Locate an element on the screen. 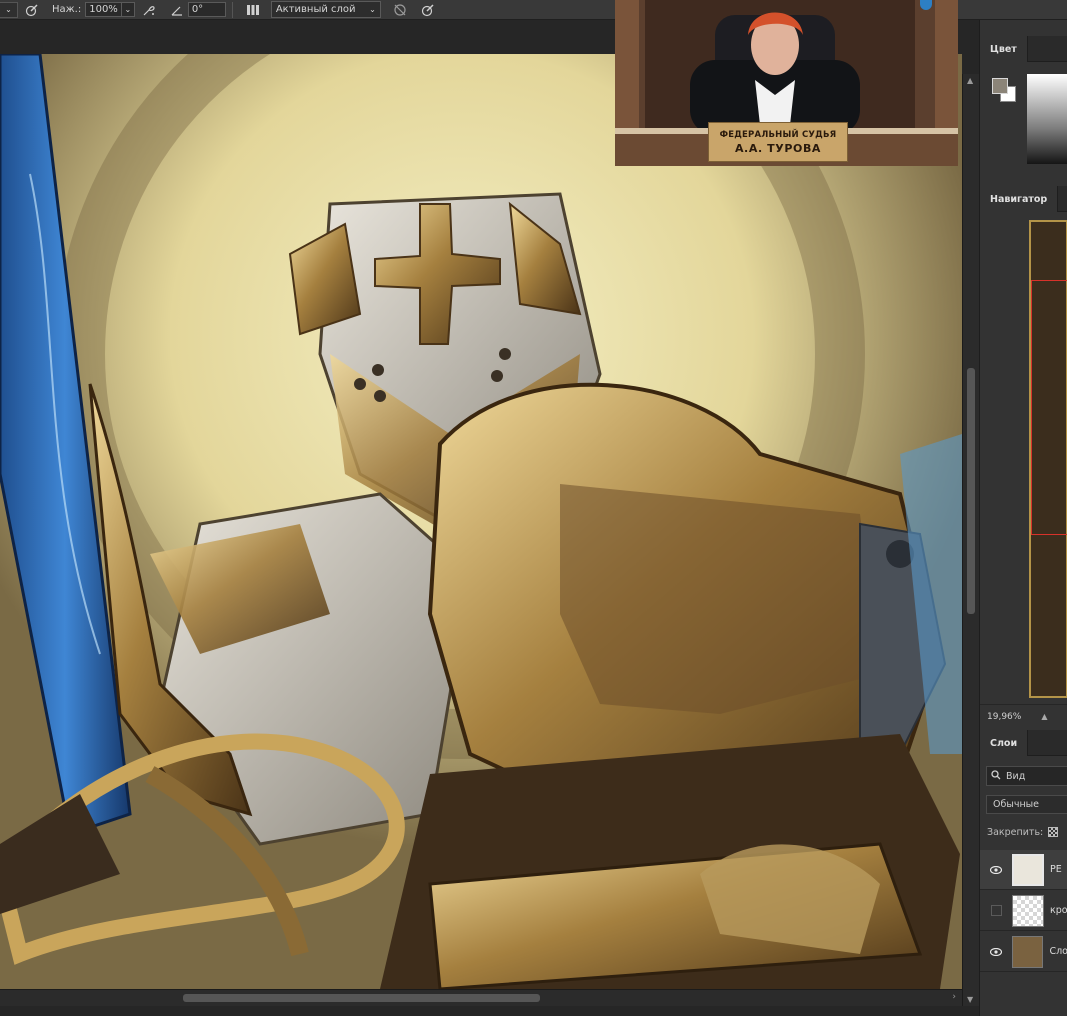 This screenshot has width=1067, height=1016. chevron-down-icon: ⌄ is located at coordinates (372, 9).